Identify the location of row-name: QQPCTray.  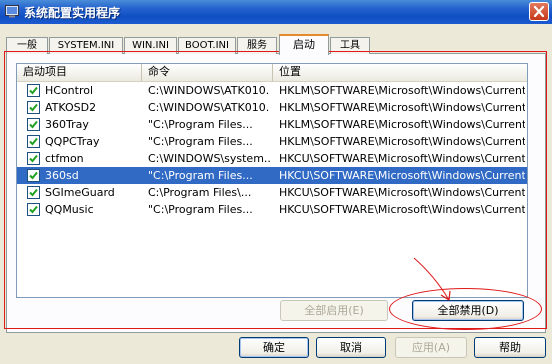
(72, 141).